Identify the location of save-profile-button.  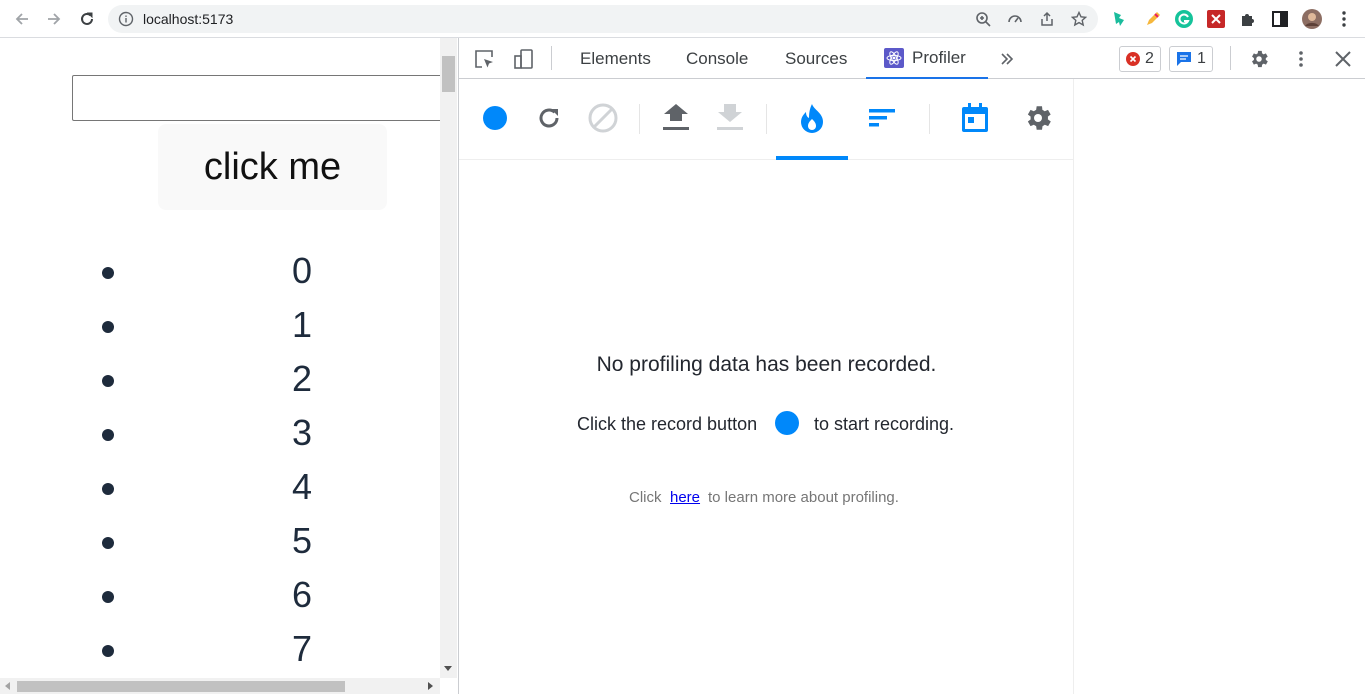
(730, 118).